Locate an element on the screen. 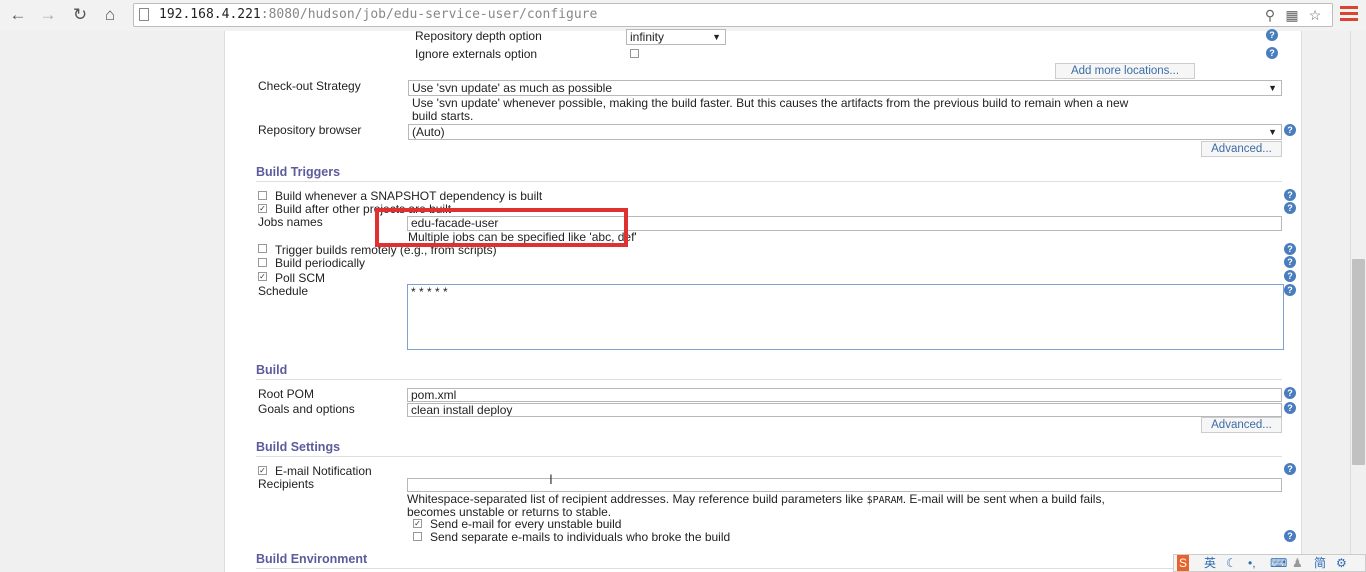  page-scrollbar is located at coordinates (1358, 301).